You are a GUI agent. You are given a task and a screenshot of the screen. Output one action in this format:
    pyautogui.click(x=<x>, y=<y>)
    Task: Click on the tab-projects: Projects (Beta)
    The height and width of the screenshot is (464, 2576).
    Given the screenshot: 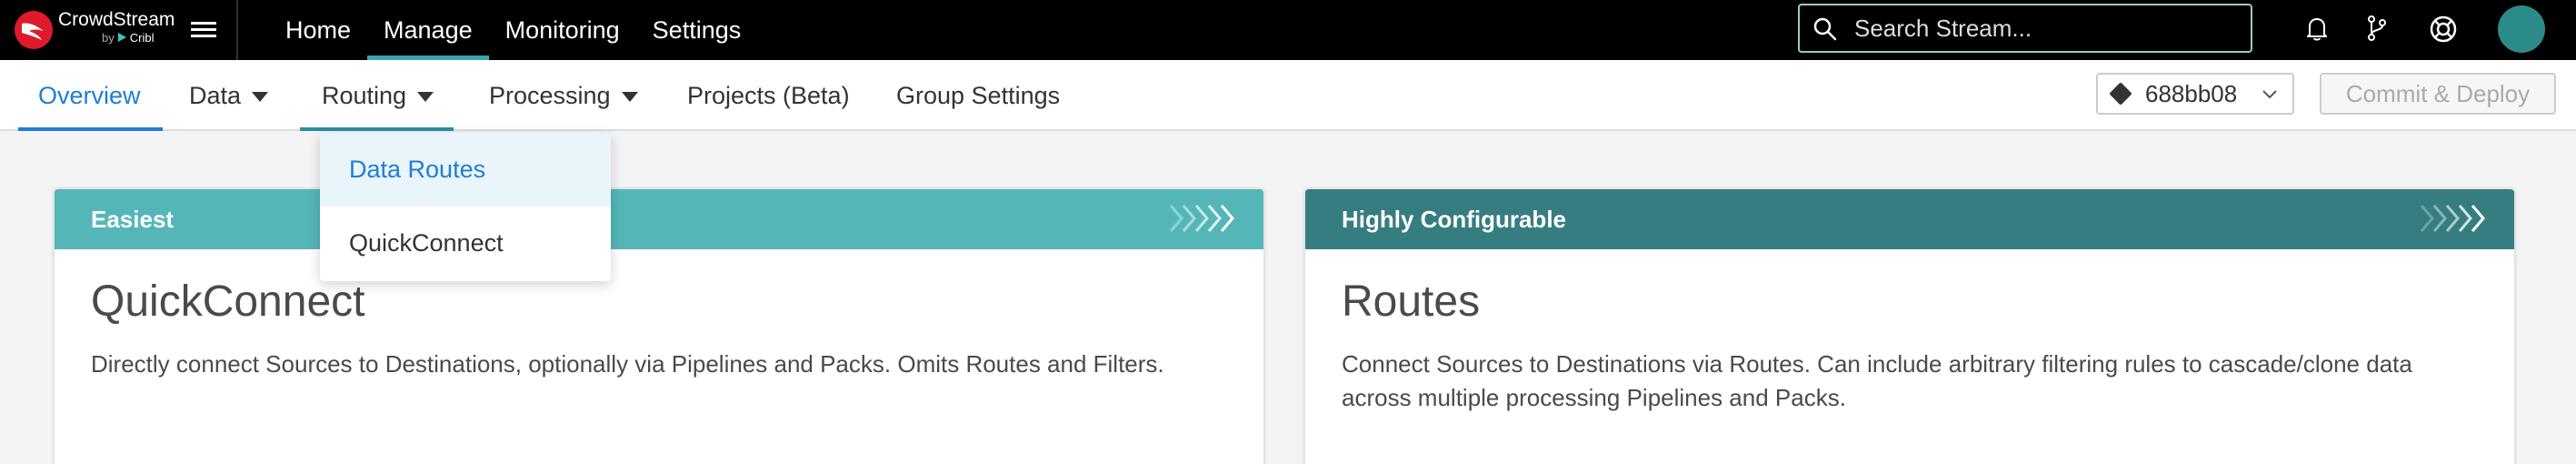 What is the action you would take?
    pyautogui.click(x=768, y=95)
    